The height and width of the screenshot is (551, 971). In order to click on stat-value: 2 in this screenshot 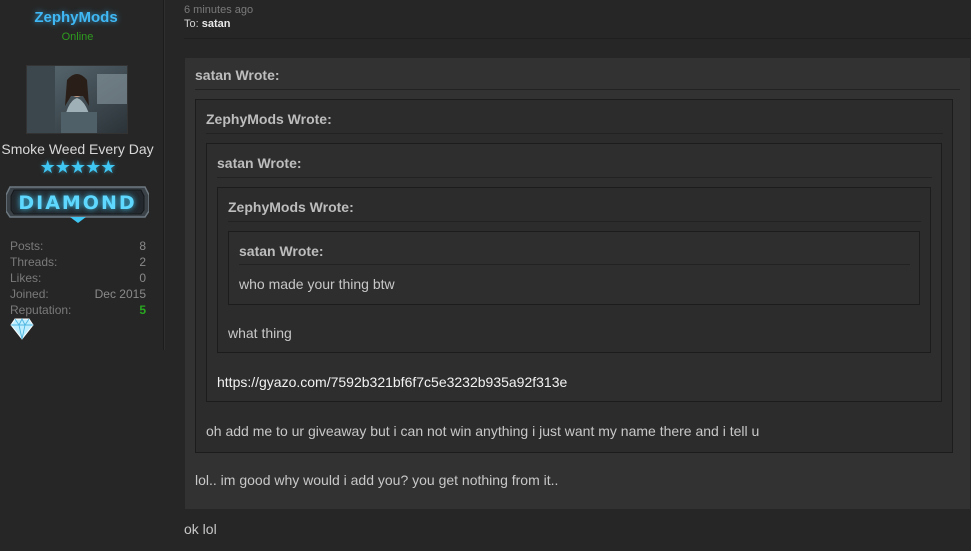, I will do `click(142, 262)`.